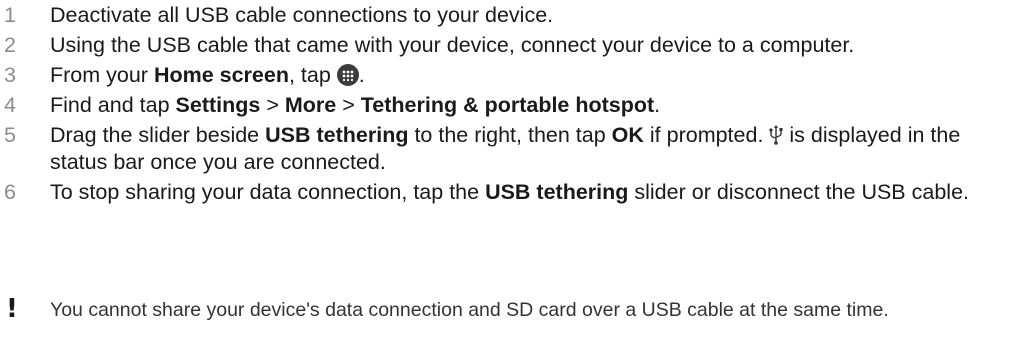  Describe the element at coordinates (10, 105) in the screenshot. I see `step-number: 4` at that location.